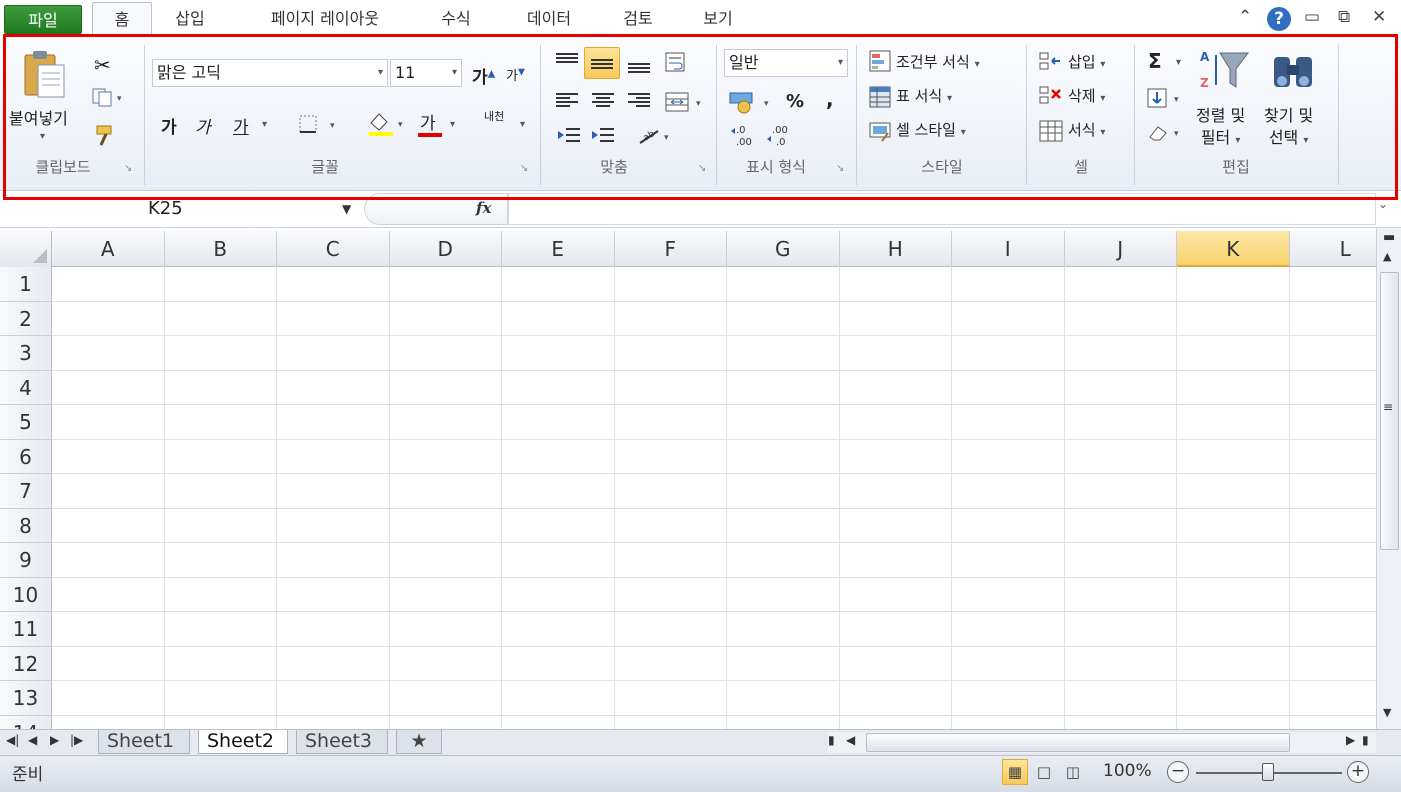 This screenshot has width=1401, height=792. Describe the element at coordinates (26, 318) in the screenshot. I see `row-header-2: 2` at that location.